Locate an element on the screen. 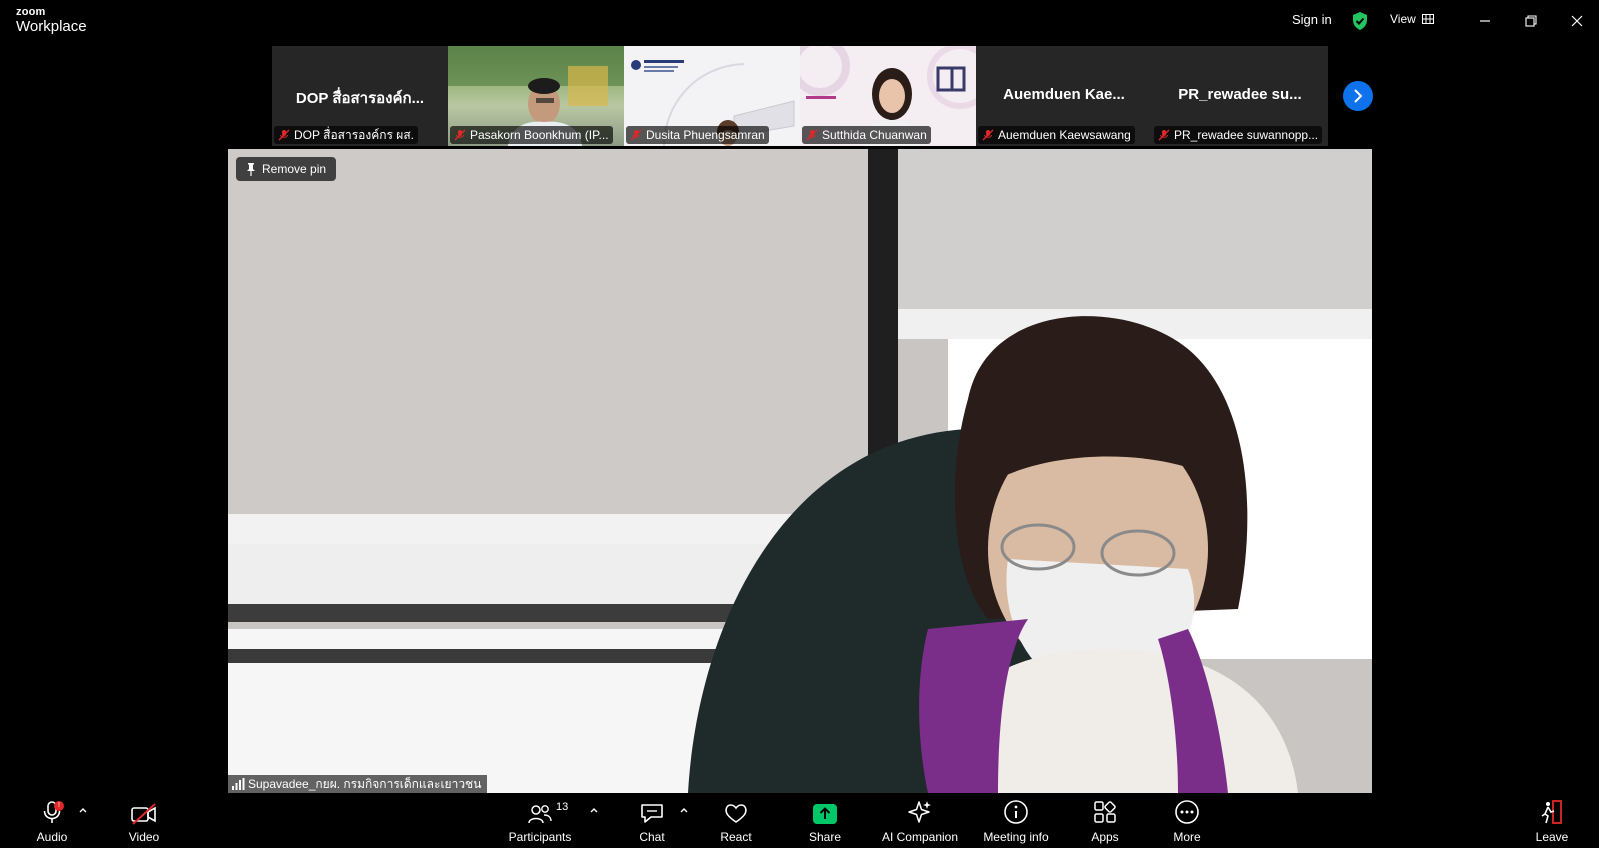 The height and width of the screenshot is (848, 1599). zoom-workplace-logo: zoom Workplace is located at coordinates (51, 20).